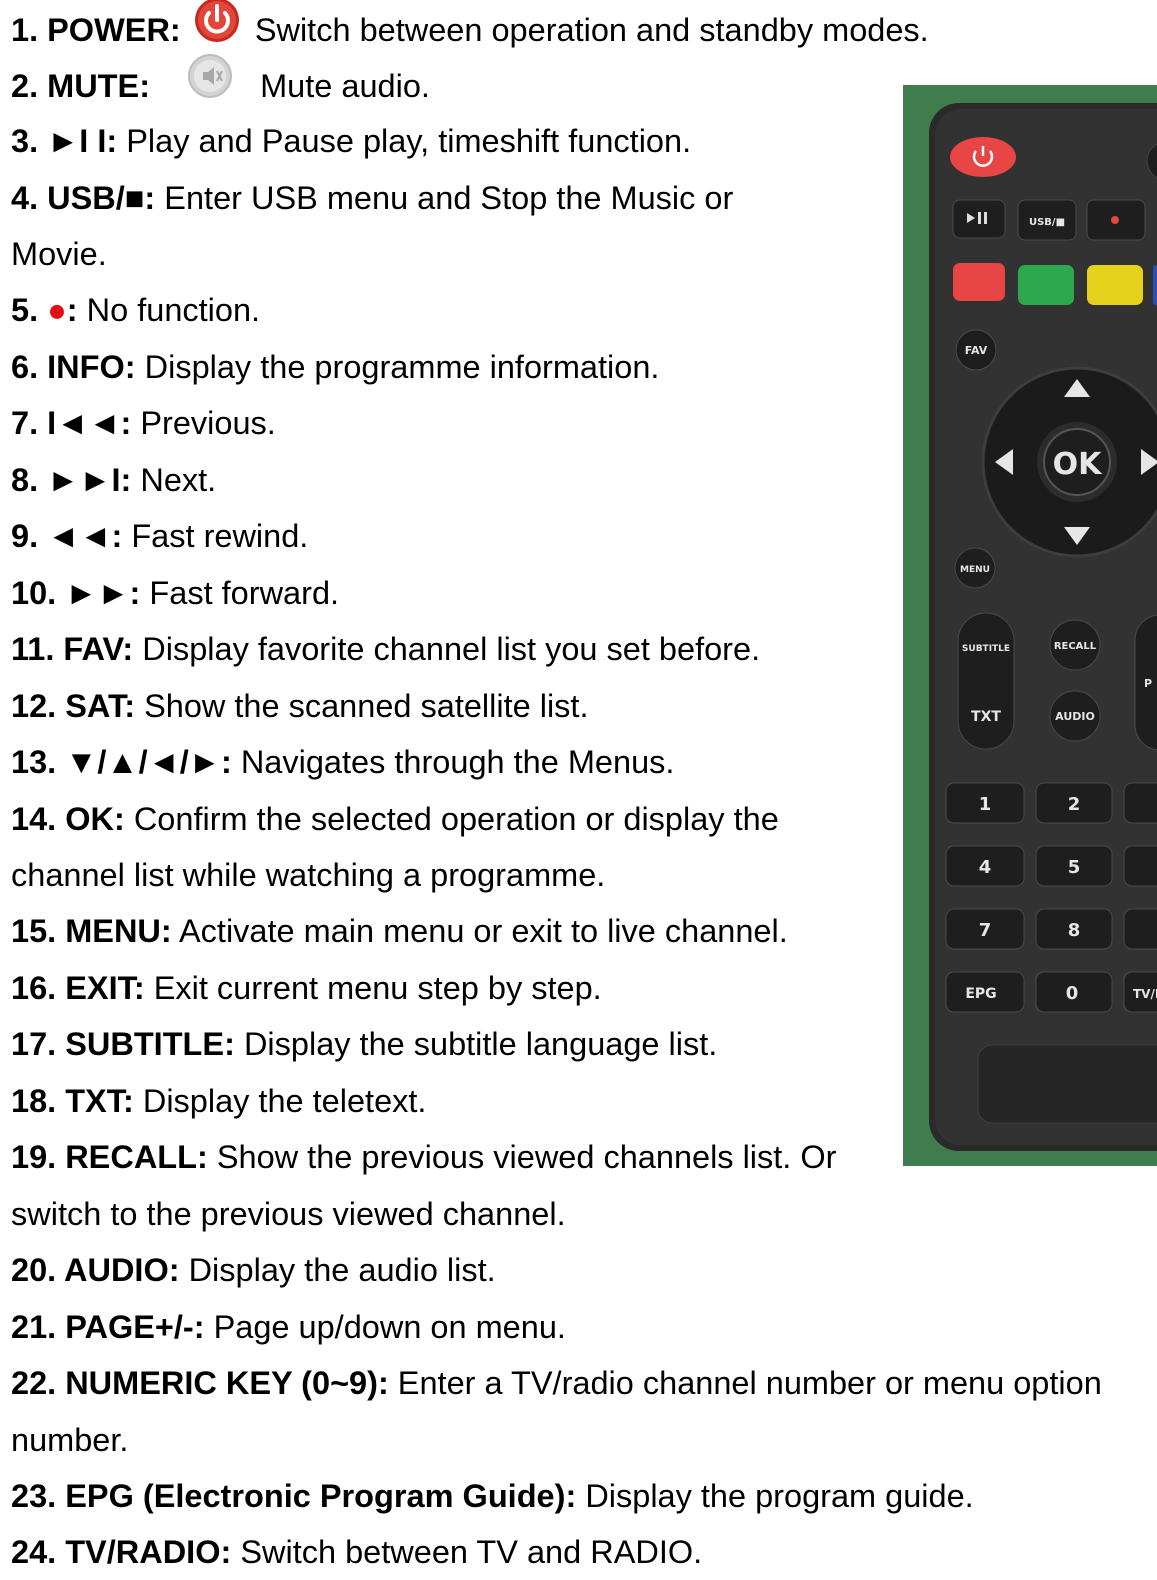 The image size is (1157, 1580). What do you see at coordinates (1046, 285) in the screenshot?
I see `remote-green-button` at bounding box center [1046, 285].